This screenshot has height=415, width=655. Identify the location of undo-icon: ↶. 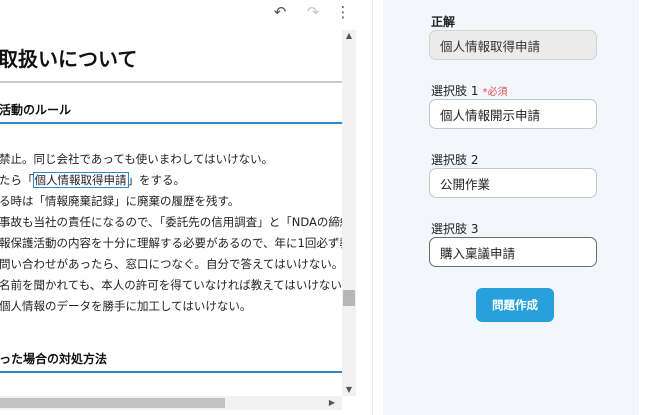
(280, 12).